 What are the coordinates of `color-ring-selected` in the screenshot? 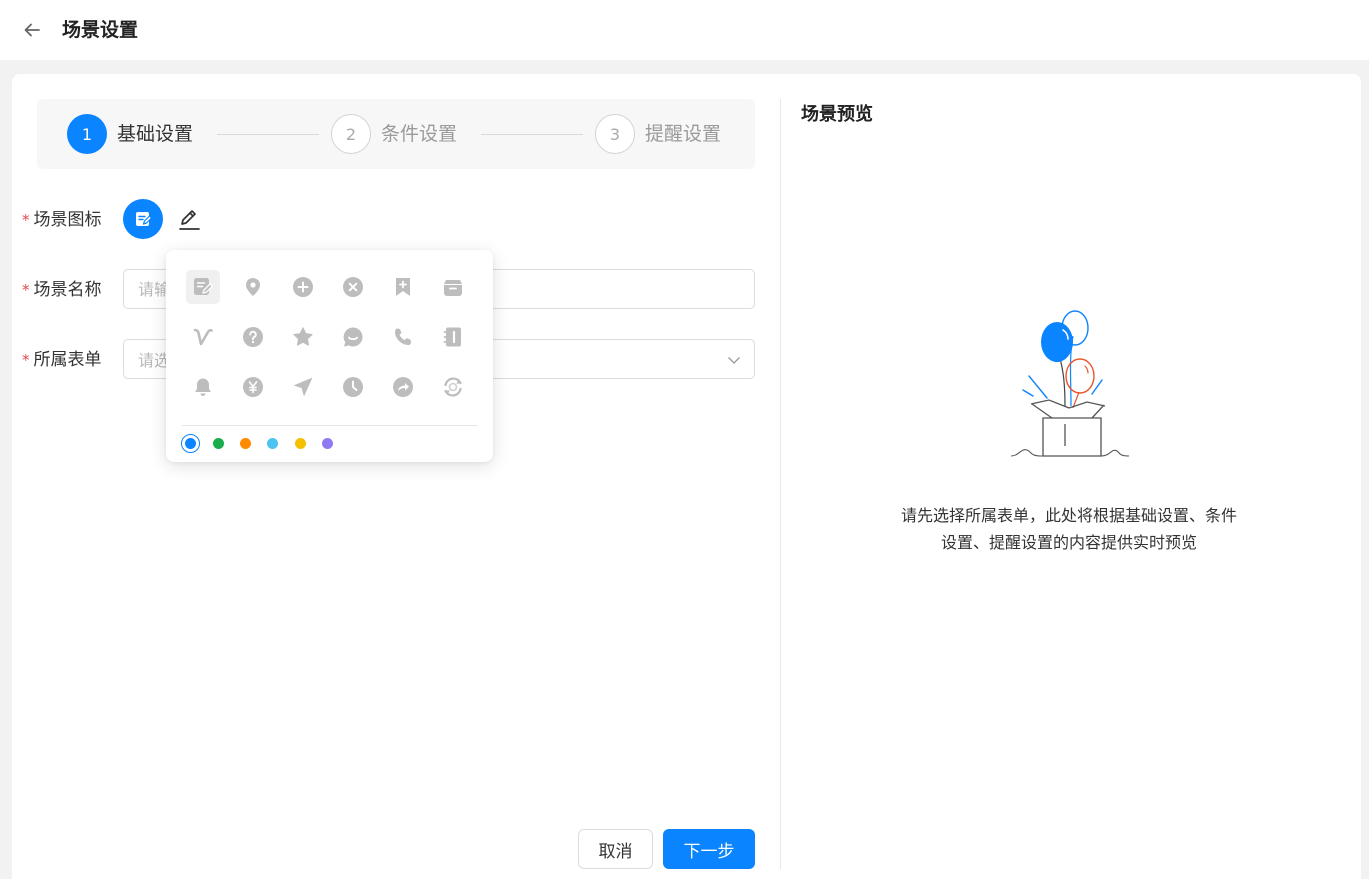 It's located at (190, 443).